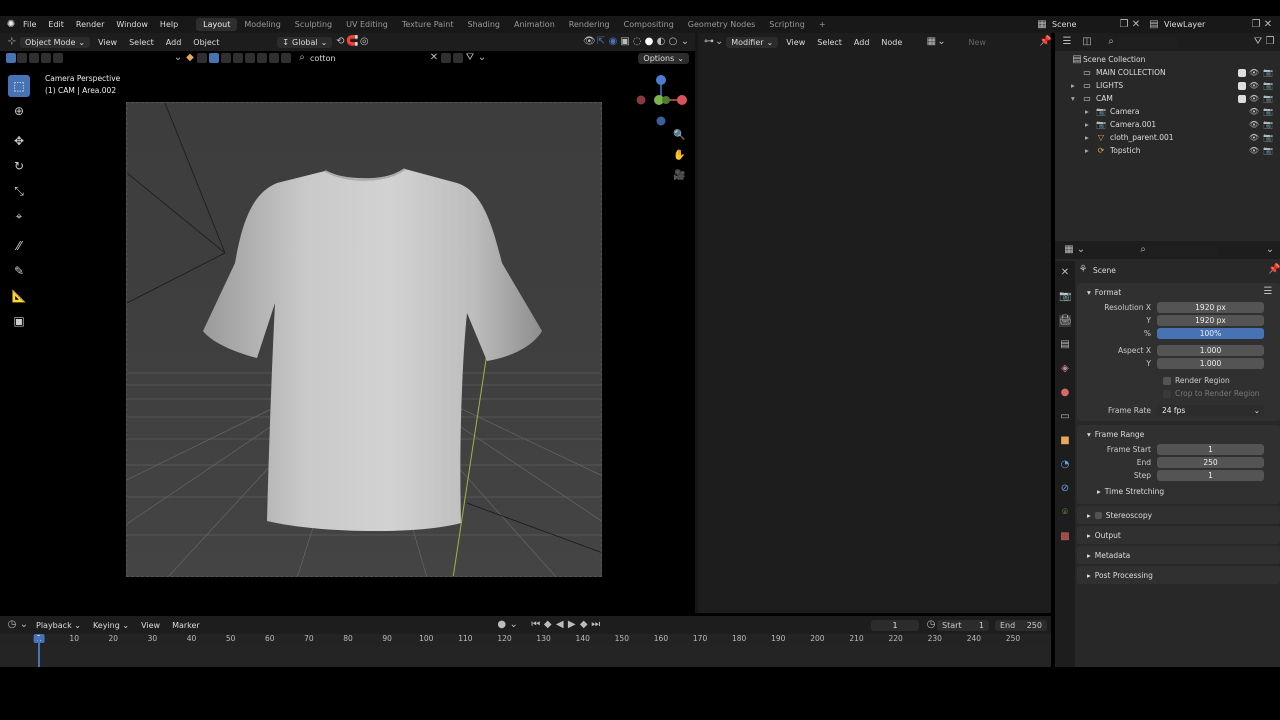 This screenshot has height=720, width=1280. I want to click on options-dropdown: Options ⌄, so click(663, 58).